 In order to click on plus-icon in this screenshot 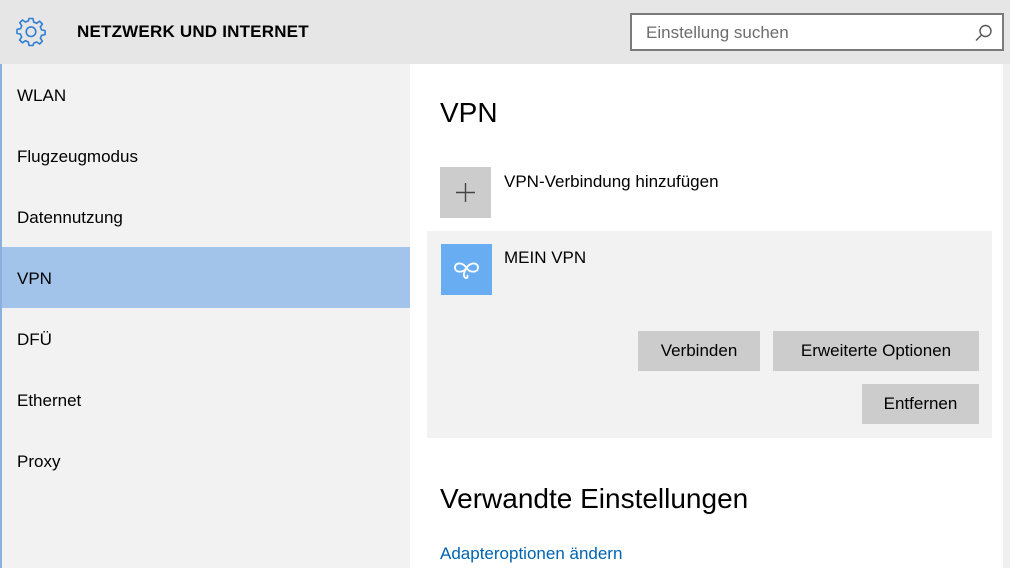, I will do `click(465, 192)`.